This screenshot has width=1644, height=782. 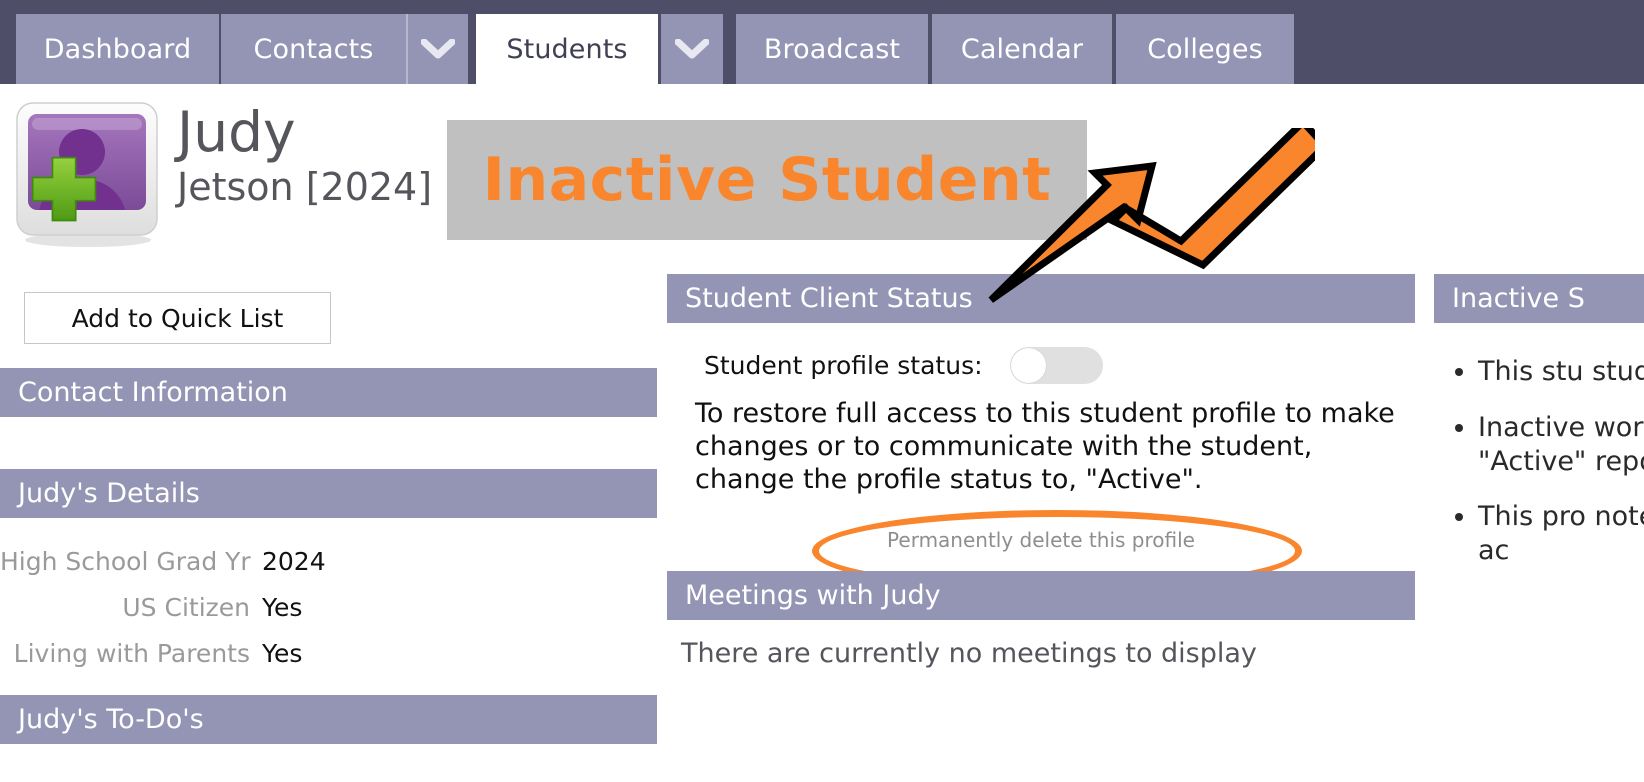 What do you see at coordinates (109, 493) in the screenshot?
I see `panel-header-label: Judy's Details` at bounding box center [109, 493].